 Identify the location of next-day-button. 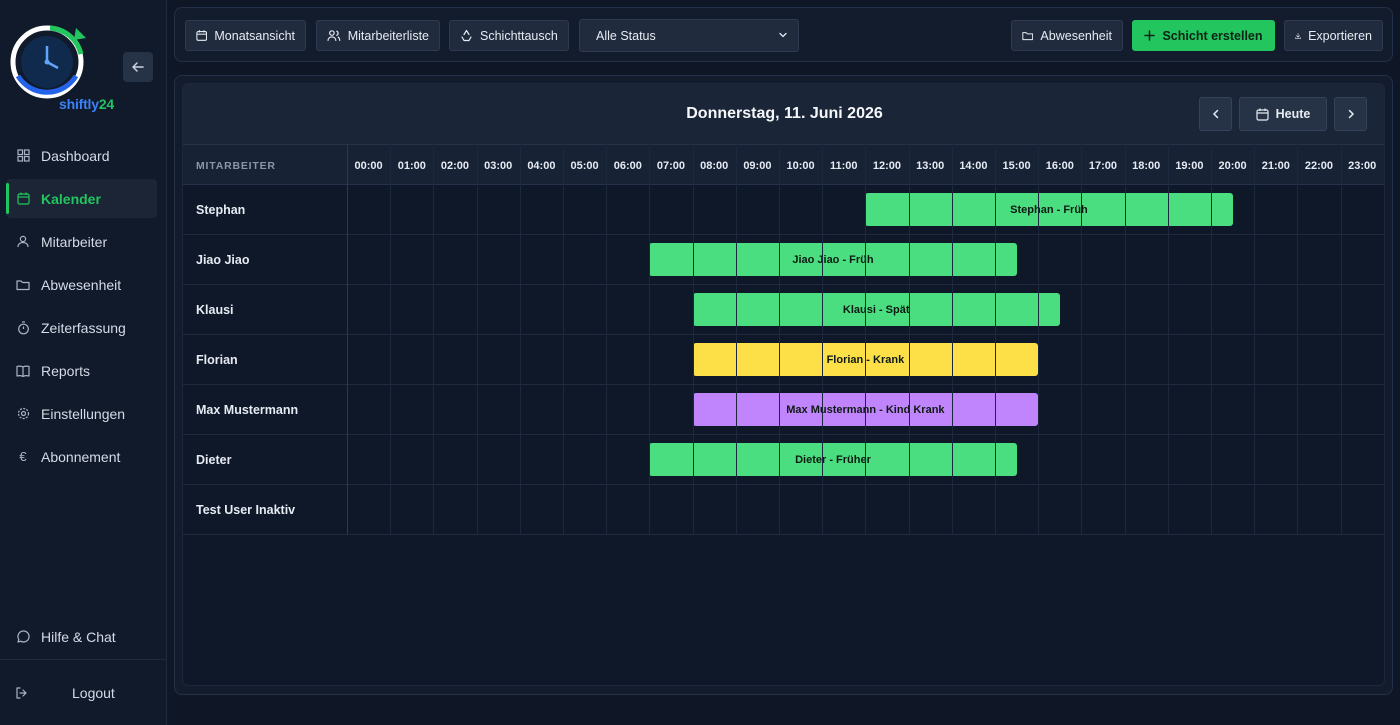
(1350, 114).